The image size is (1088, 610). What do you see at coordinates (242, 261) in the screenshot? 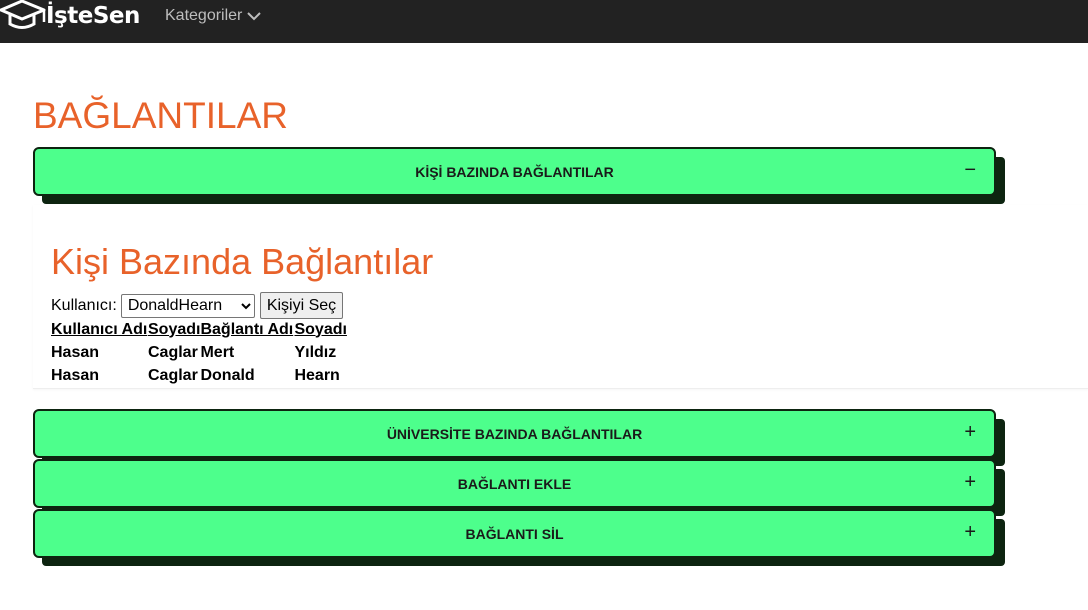
I see `panel-title: Kişi Bazında Bağlantılar` at bounding box center [242, 261].